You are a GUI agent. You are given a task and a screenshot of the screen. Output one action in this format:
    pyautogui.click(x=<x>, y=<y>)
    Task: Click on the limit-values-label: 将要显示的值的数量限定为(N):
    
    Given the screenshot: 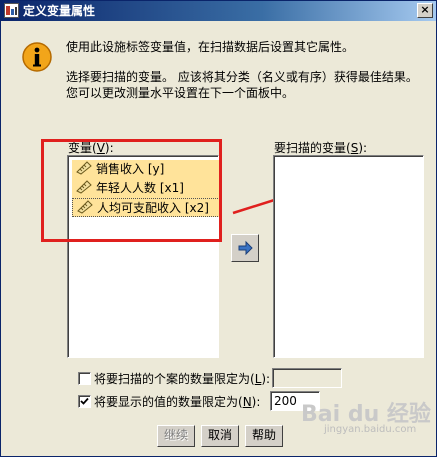 What is the action you would take?
    pyautogui.click(x=177, y=402)
    